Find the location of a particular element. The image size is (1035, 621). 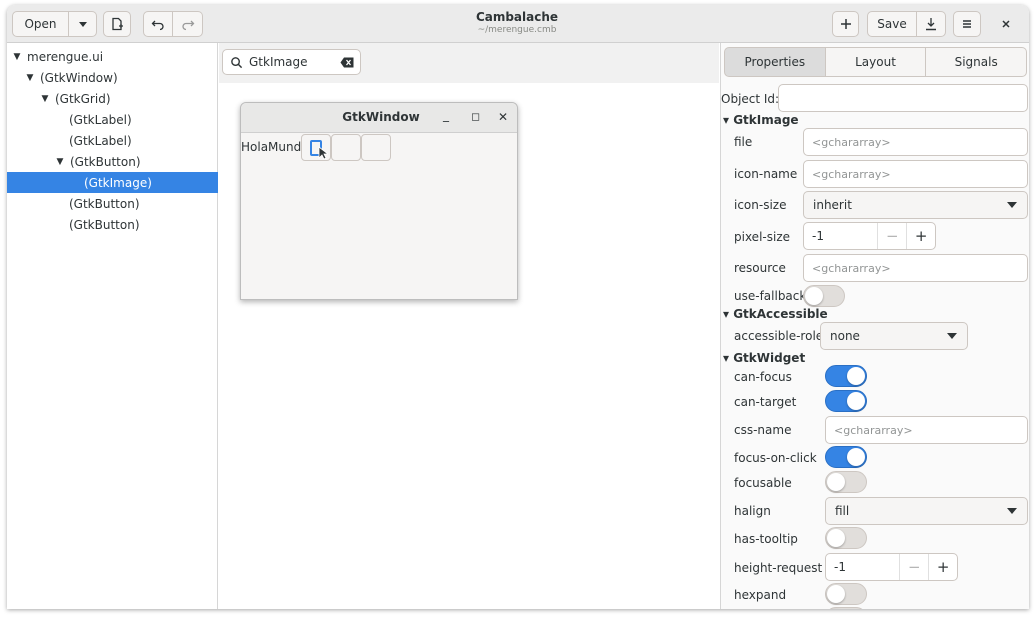

tree-item: ▼ merengue.ui is located at coordinates (112, 56).